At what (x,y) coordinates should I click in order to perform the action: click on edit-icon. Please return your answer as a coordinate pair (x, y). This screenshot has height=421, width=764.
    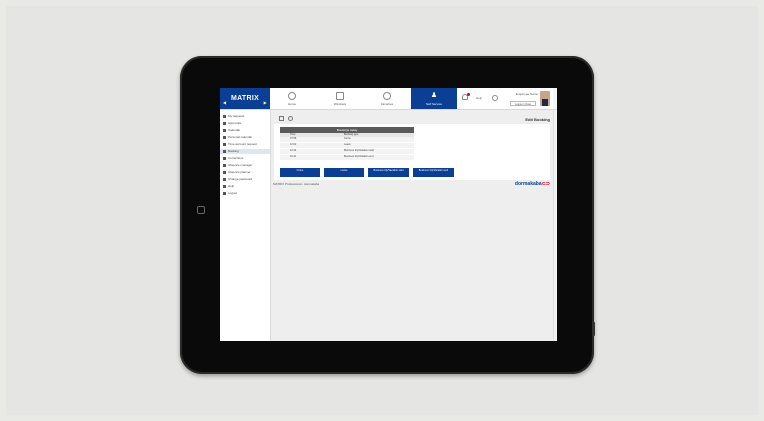
    Looking at the image, I should click on (224, 158).